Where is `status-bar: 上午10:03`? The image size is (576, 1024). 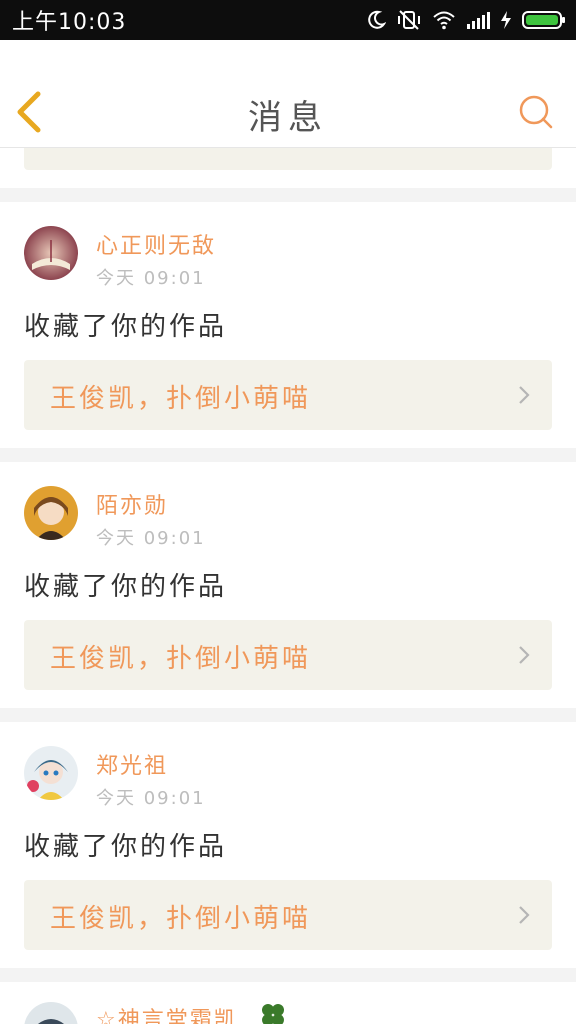
status-bar: 上午10:03 is located at coordinates (288, 20).